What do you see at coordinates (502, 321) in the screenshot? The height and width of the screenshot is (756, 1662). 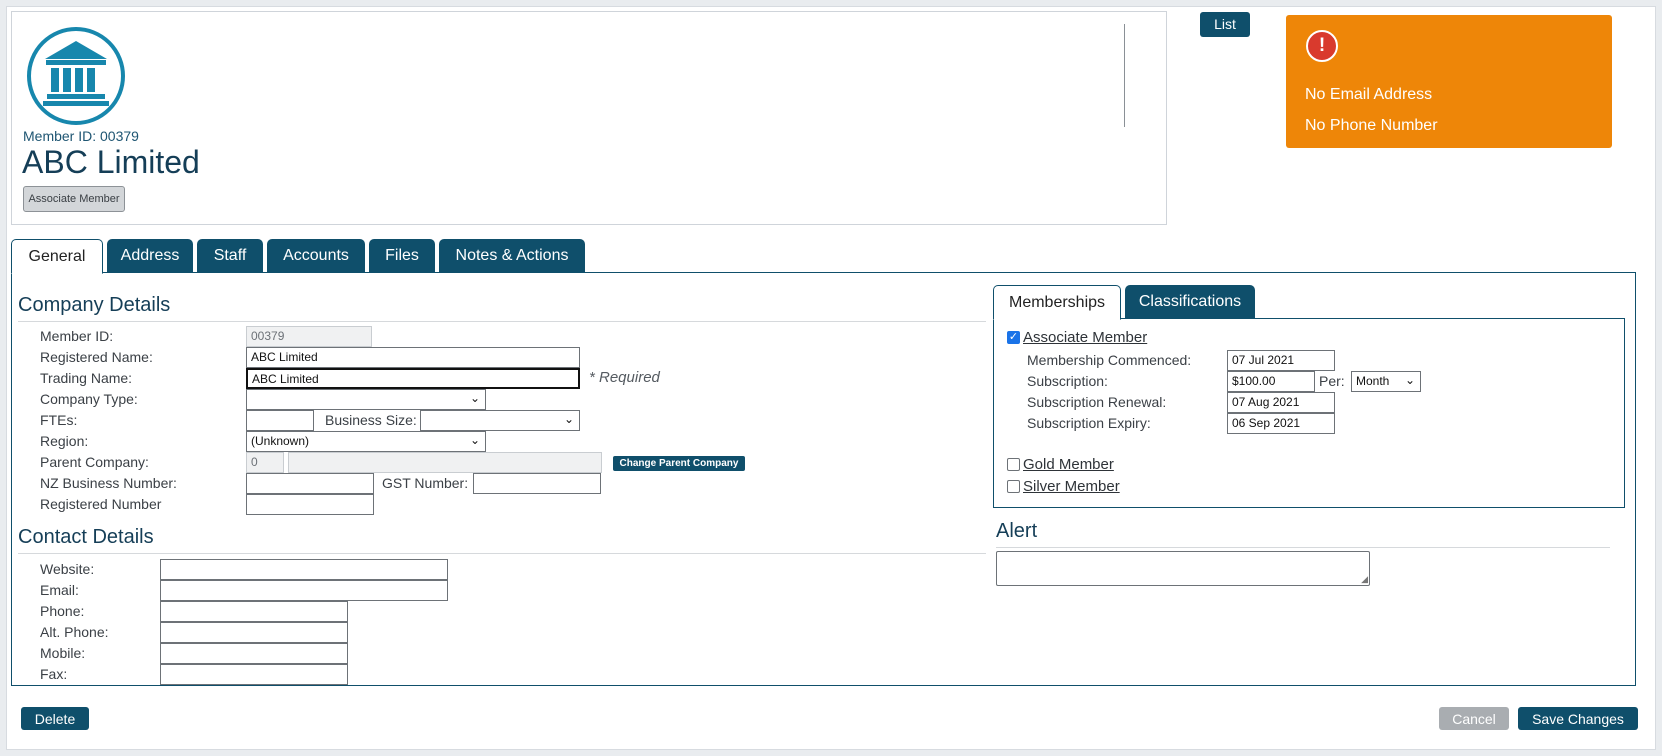 I see `company-details-rule` at bounding box center [502, 321].